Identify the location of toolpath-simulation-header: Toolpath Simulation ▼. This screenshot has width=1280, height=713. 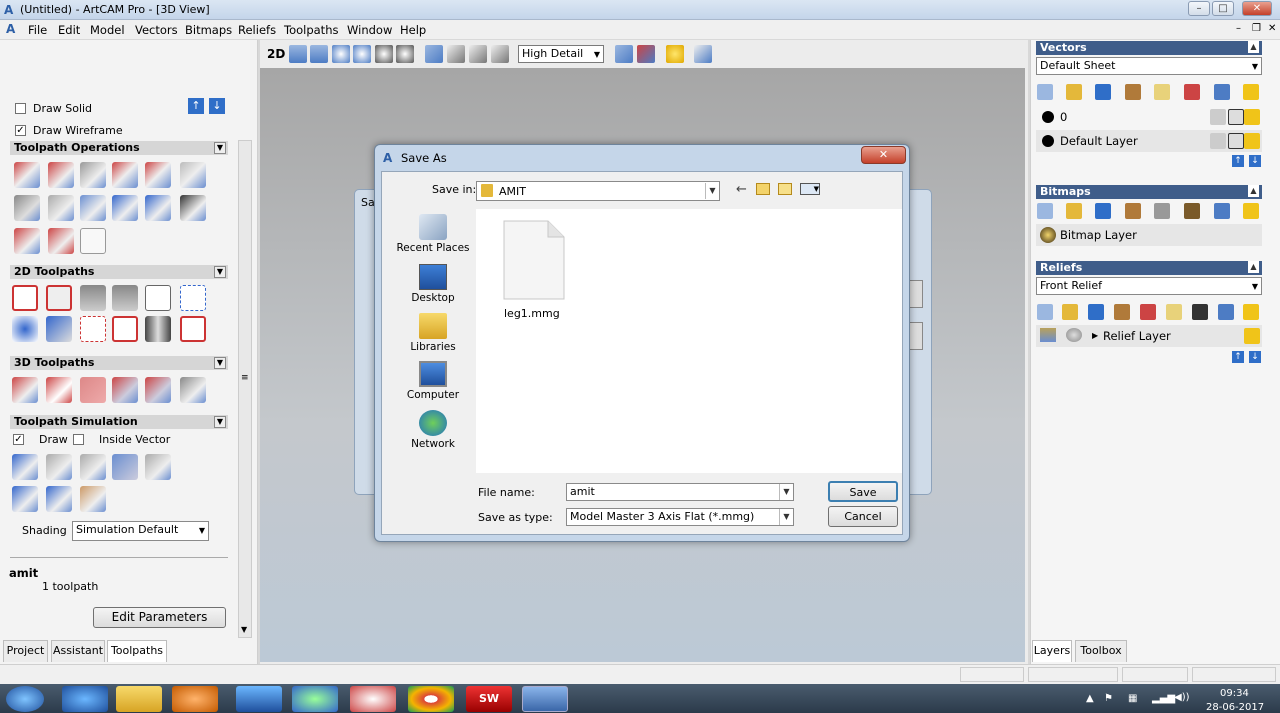
(119, 422).